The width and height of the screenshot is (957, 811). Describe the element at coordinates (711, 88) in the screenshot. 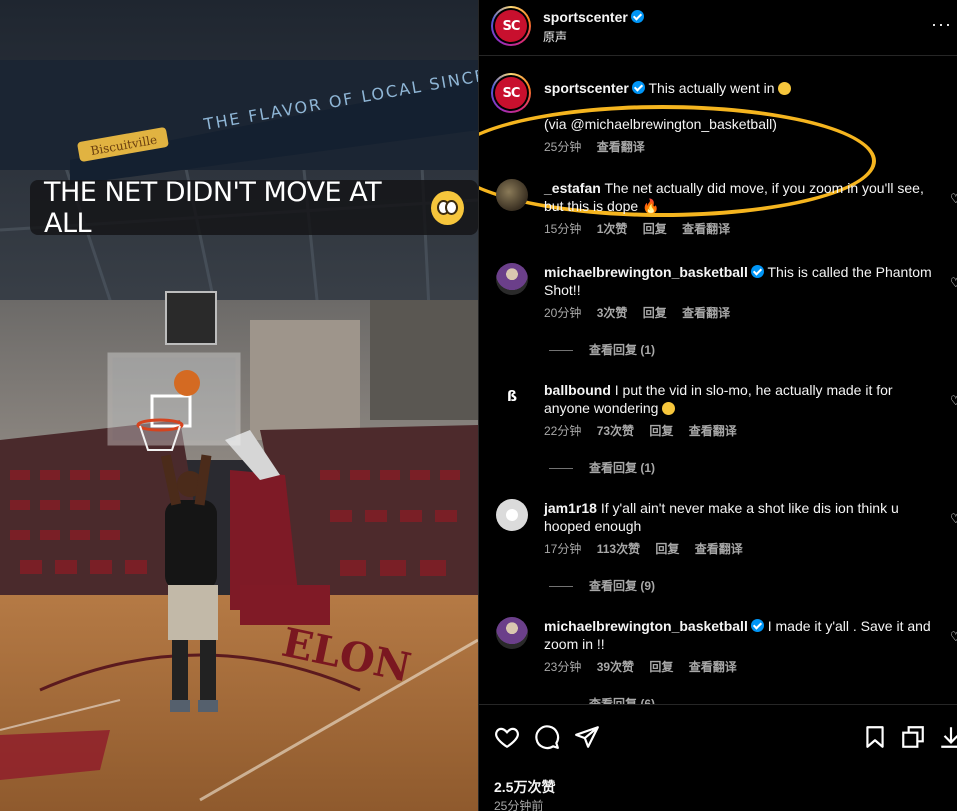

I see `caption-text: This actually went in` at that location.